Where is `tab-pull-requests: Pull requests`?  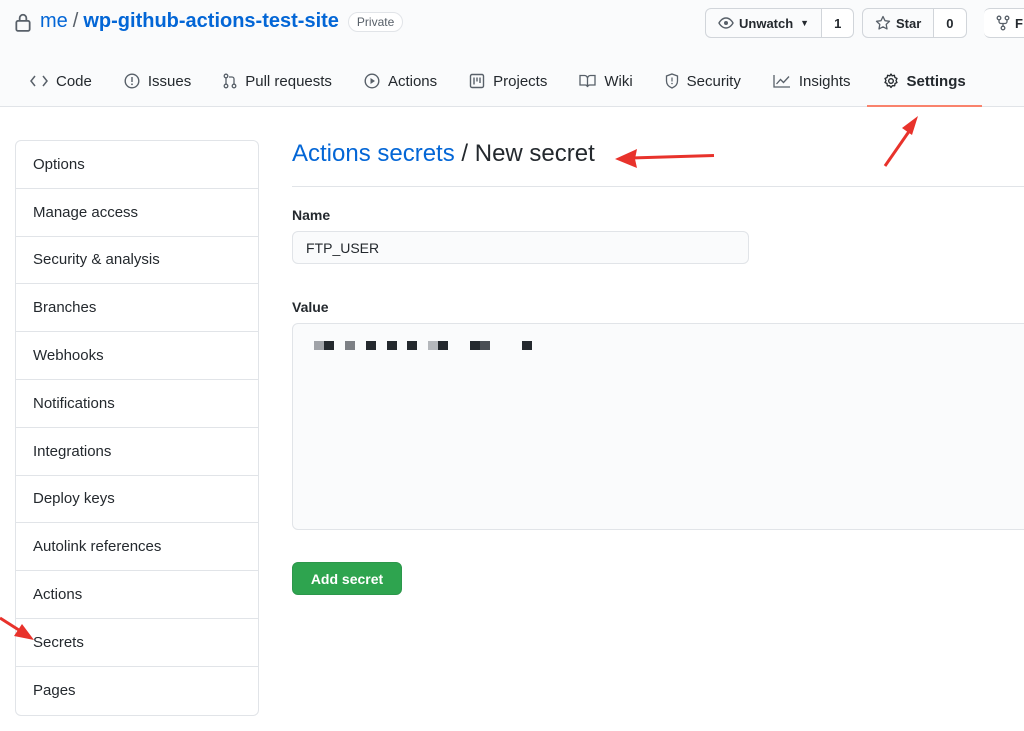
tab-pull-requests: Pull requests is located at coordinates (277, 81).